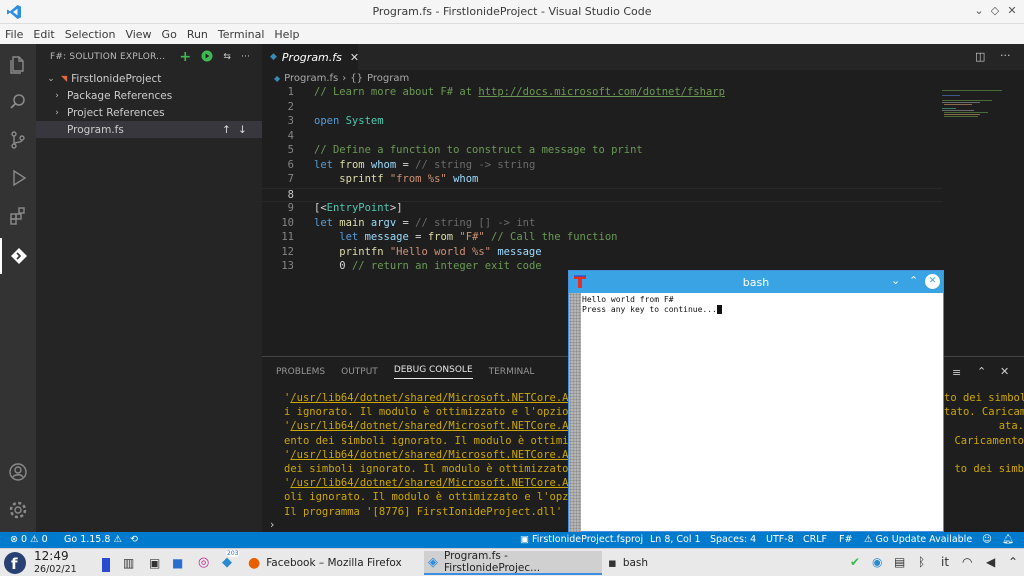 Image resolution: width=1024 pixels, height=576 pixels. Describe the element at coordinates (185, 57) in the screenshot. I see `add-icon: +` at that location.